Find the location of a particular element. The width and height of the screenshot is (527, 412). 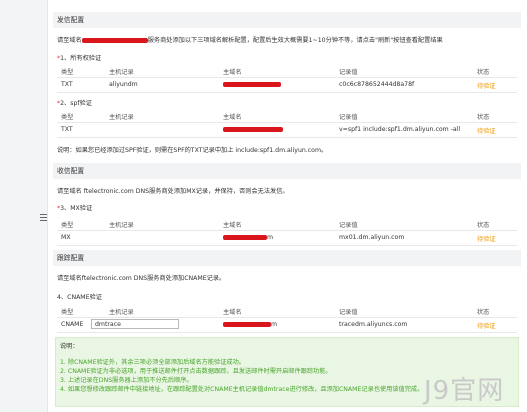

table-row: MX m mx01.dm.aliyun.com 待验证 is located at coordinates (287, 238).